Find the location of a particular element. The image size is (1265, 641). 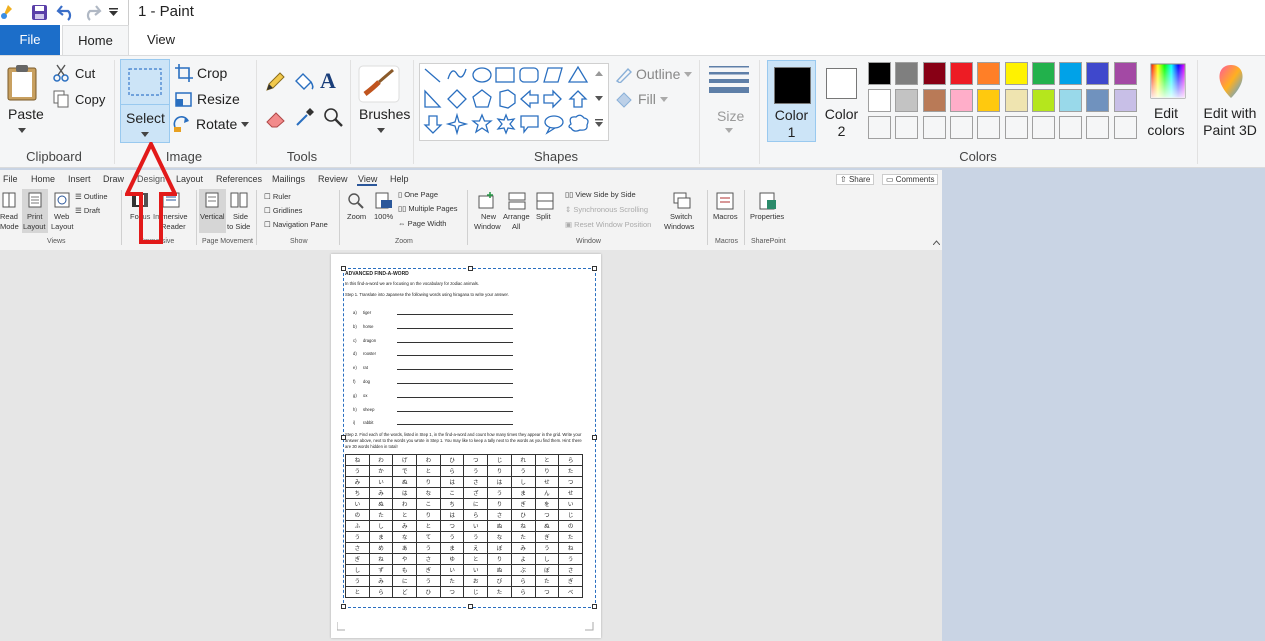

shapes-scroll is located at coordinates (599, 102).